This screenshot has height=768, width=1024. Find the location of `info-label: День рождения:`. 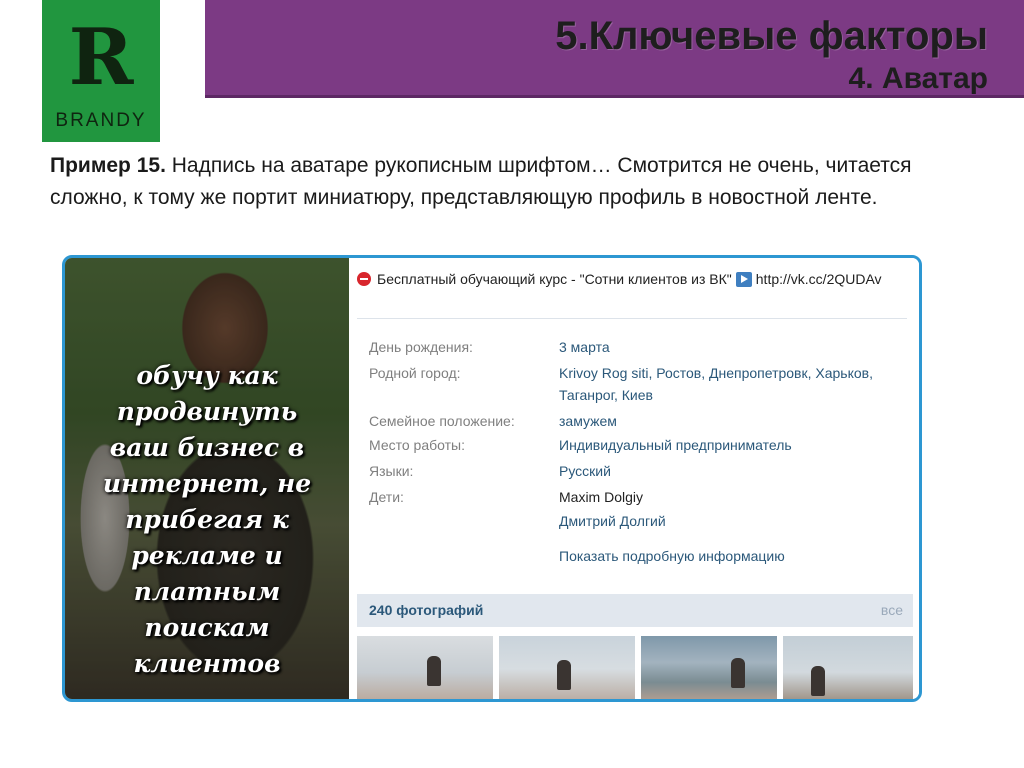

info-label: День рождения: is located at coordinates (421, 347).